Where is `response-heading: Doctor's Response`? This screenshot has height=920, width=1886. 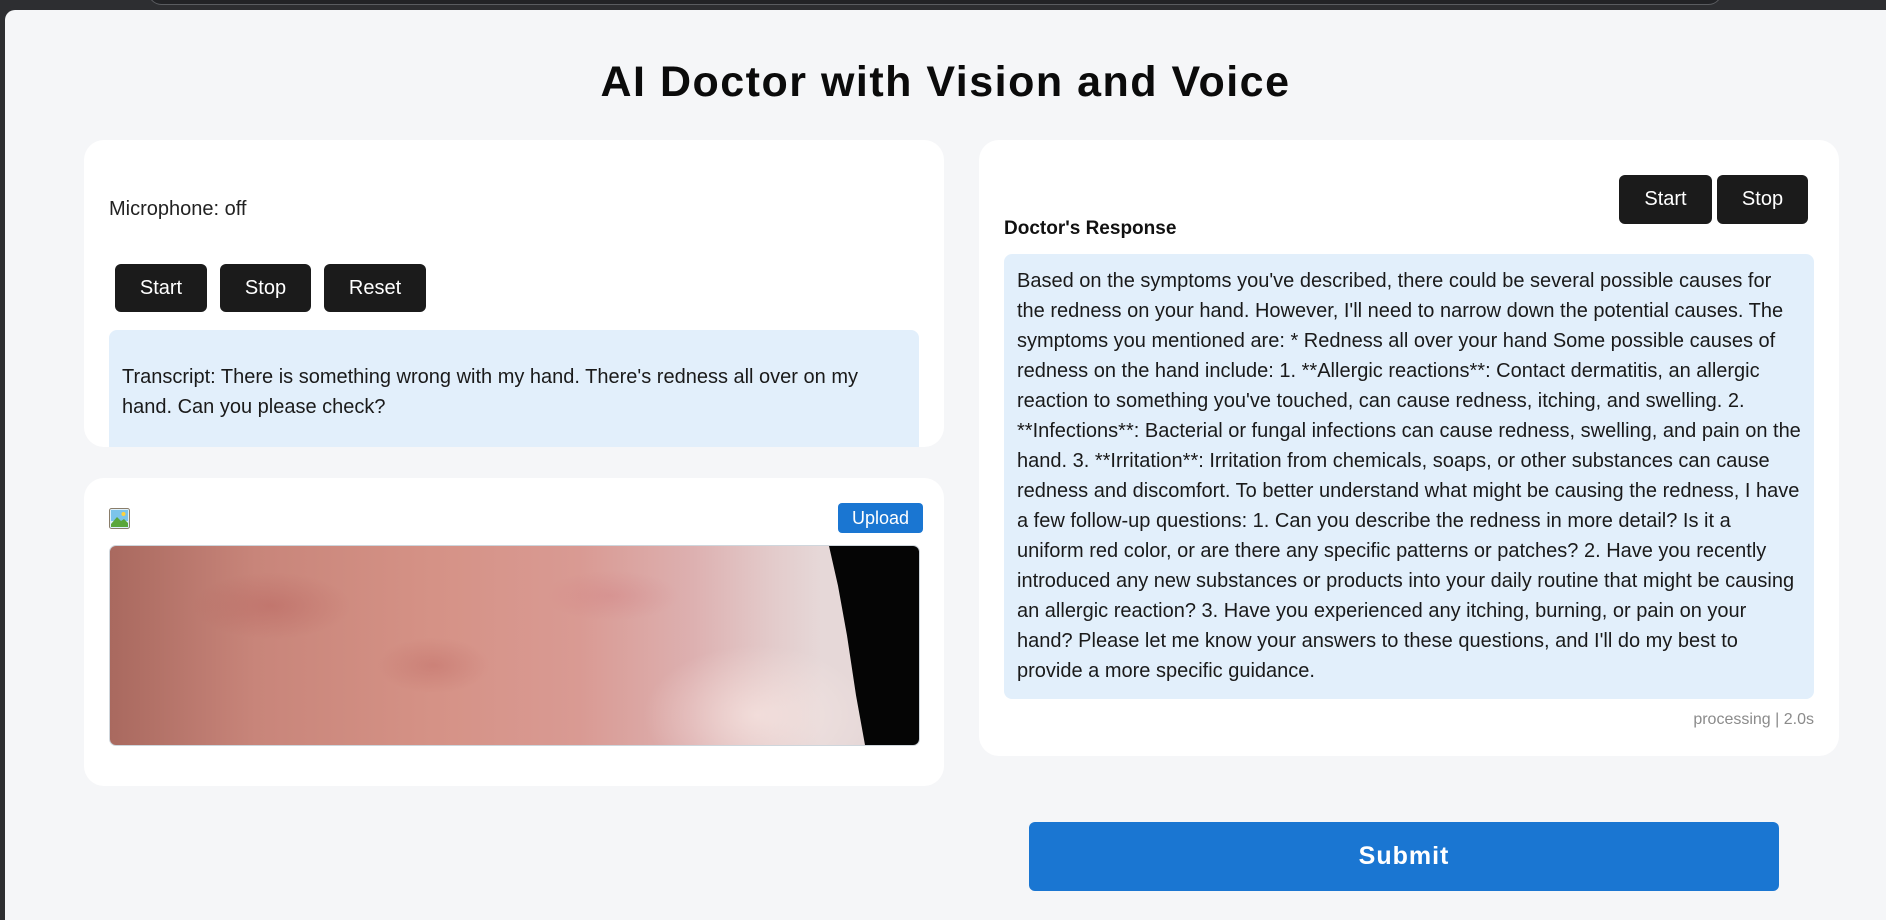
response-heading: Doctor's Response is located at coordinates (1090, 228).